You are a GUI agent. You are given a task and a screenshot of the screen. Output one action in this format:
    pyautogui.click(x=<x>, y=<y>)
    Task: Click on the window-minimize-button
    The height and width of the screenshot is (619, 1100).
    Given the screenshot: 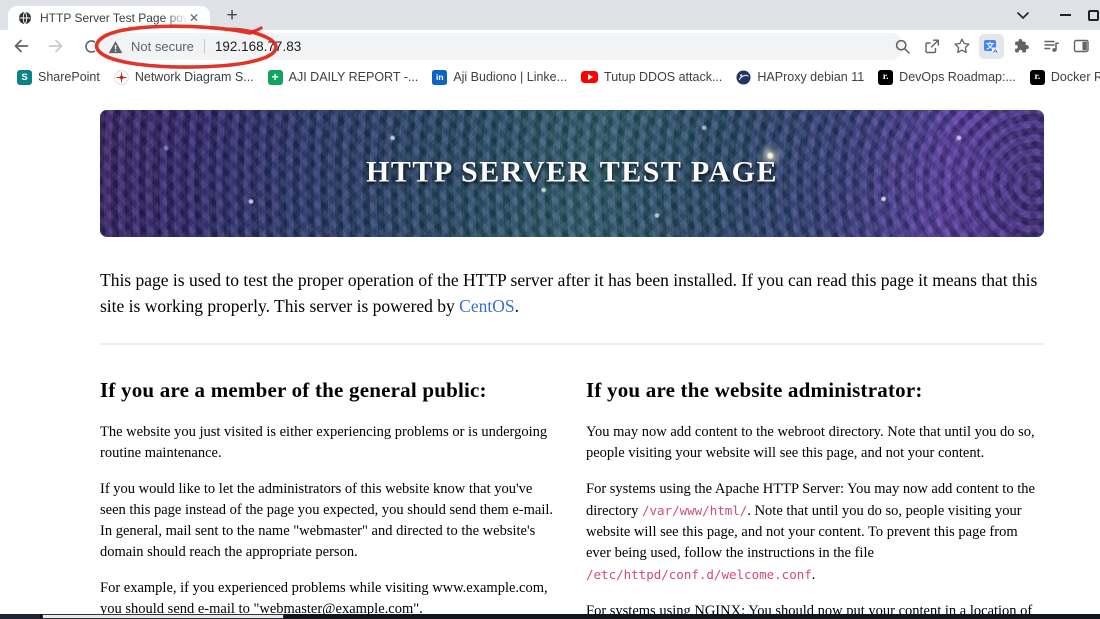 What is the action you would take?
    pyautogui.click(x=1065, y=15)
    